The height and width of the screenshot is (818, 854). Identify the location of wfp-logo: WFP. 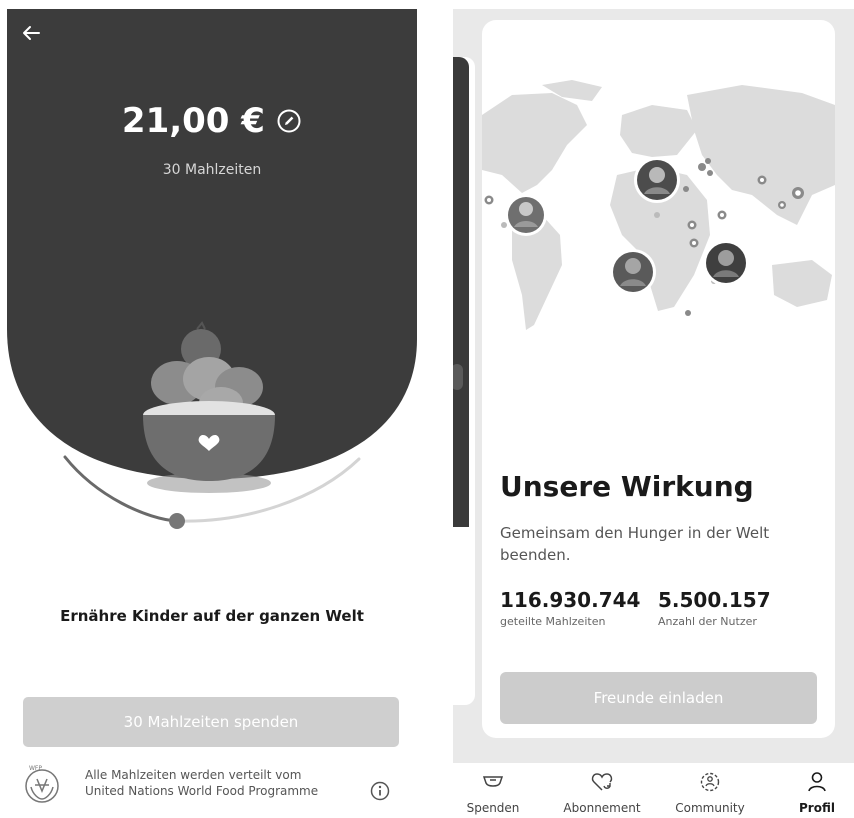
(42, 784).